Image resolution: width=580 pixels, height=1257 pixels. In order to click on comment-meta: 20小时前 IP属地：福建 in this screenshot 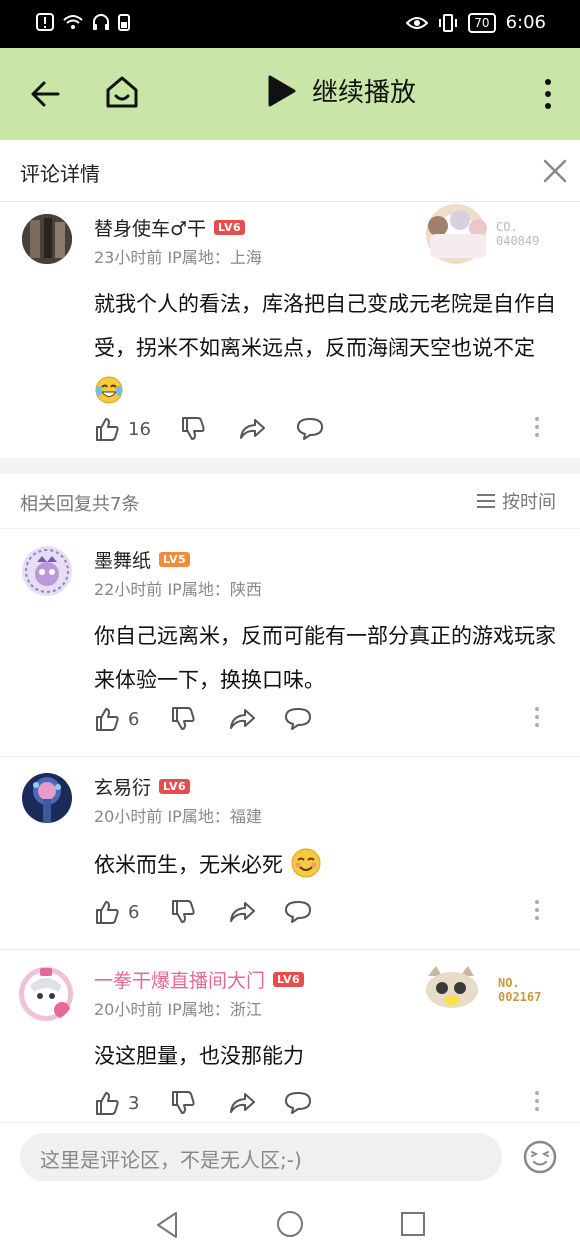, I will do `click(178, 816)`.